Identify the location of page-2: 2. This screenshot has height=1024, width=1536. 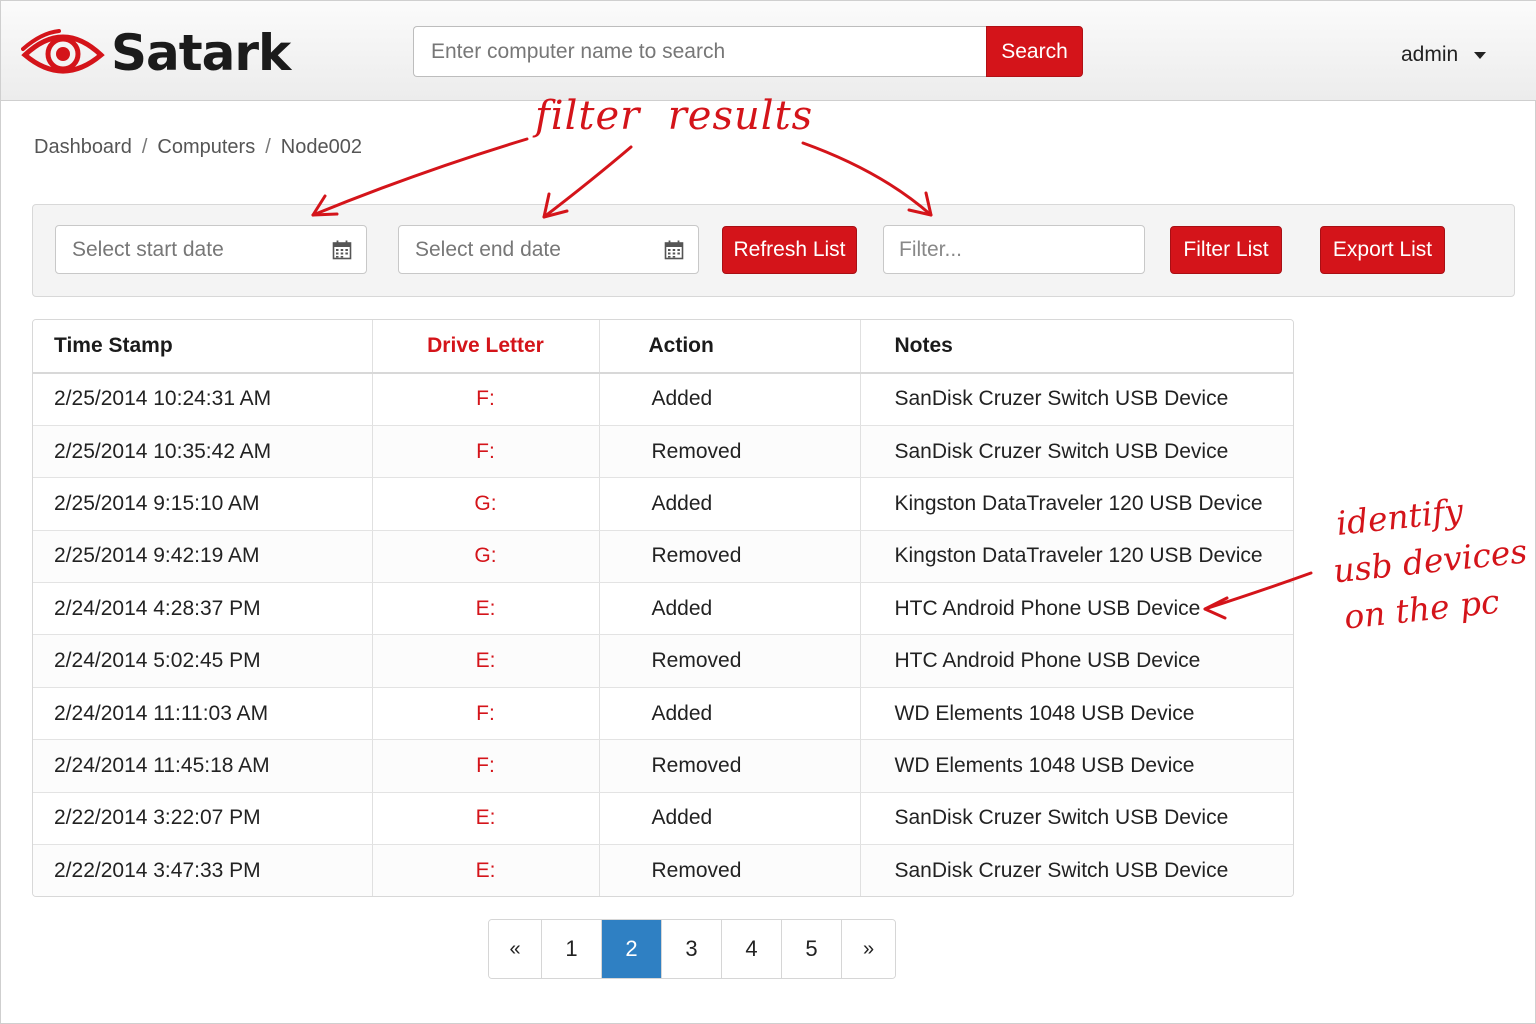
(632, 949).